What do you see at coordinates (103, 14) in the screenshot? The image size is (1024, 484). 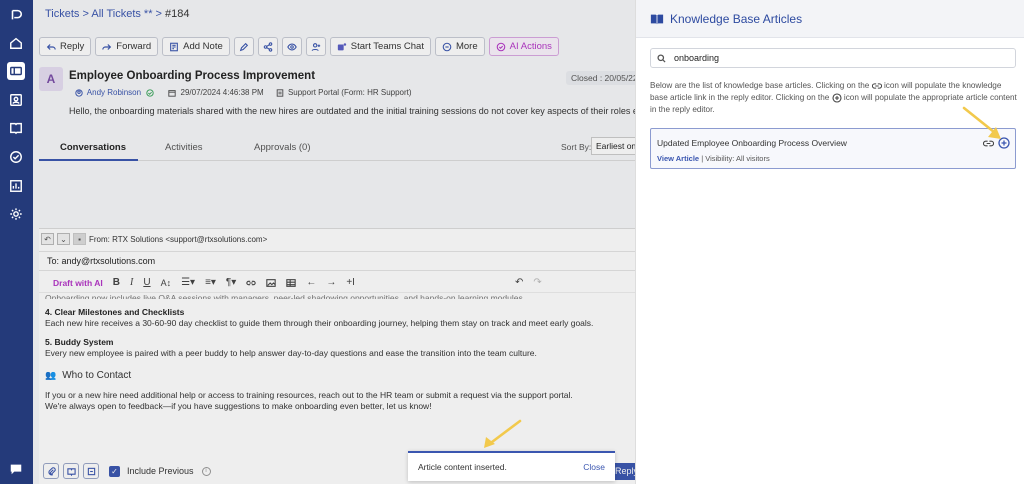 I see `breadcrumb-link: Tickets > All Tickets ** >` at bounding box center [103, 14].